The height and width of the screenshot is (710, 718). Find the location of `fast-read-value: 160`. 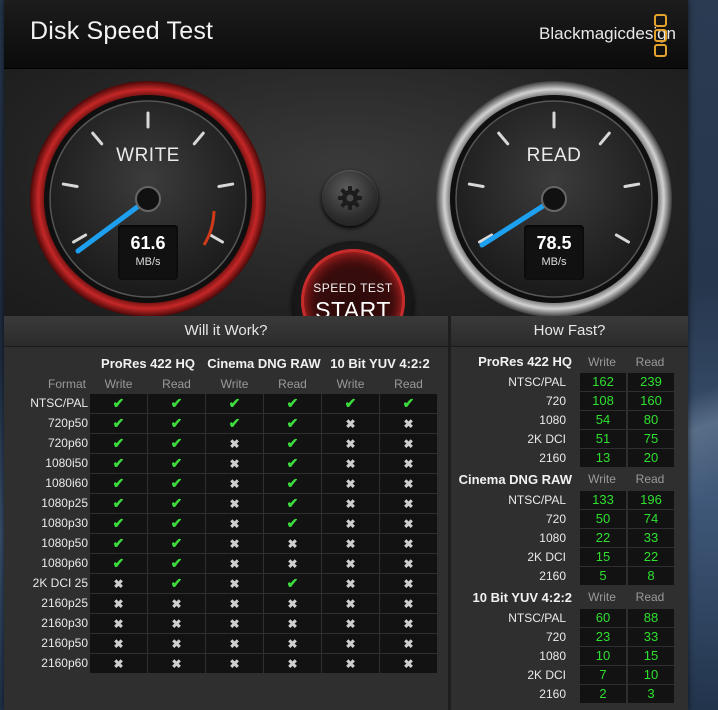

fast-read-value: 160 is located at coordinates (651, 401).